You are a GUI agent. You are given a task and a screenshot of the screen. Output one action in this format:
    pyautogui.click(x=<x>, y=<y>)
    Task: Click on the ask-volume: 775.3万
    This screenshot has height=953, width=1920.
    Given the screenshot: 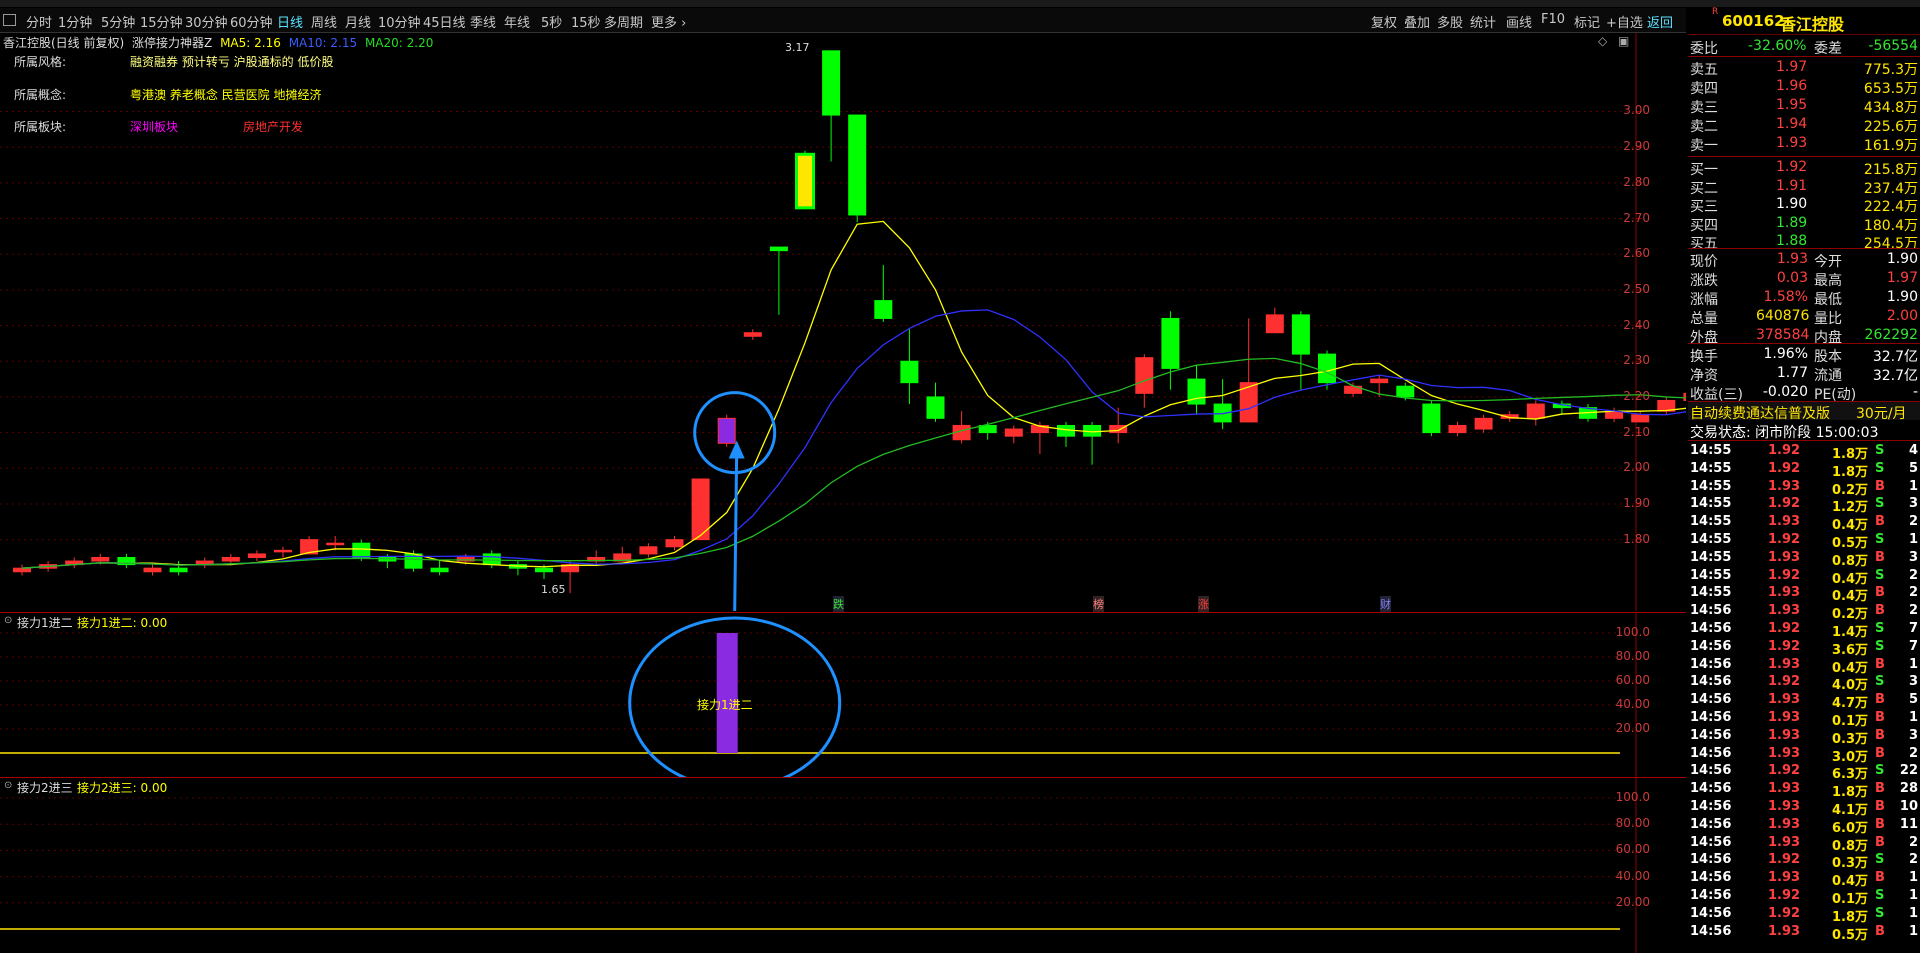 What is the action you would take?
    pyautogui.click(x=1890, y=70)
    